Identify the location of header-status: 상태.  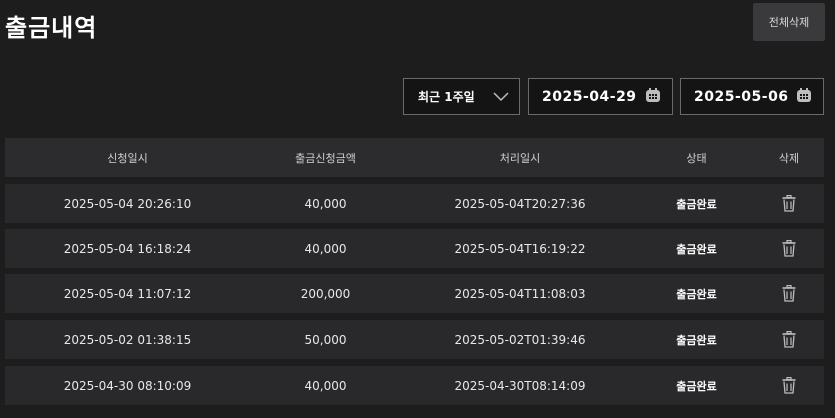
(696, 158).